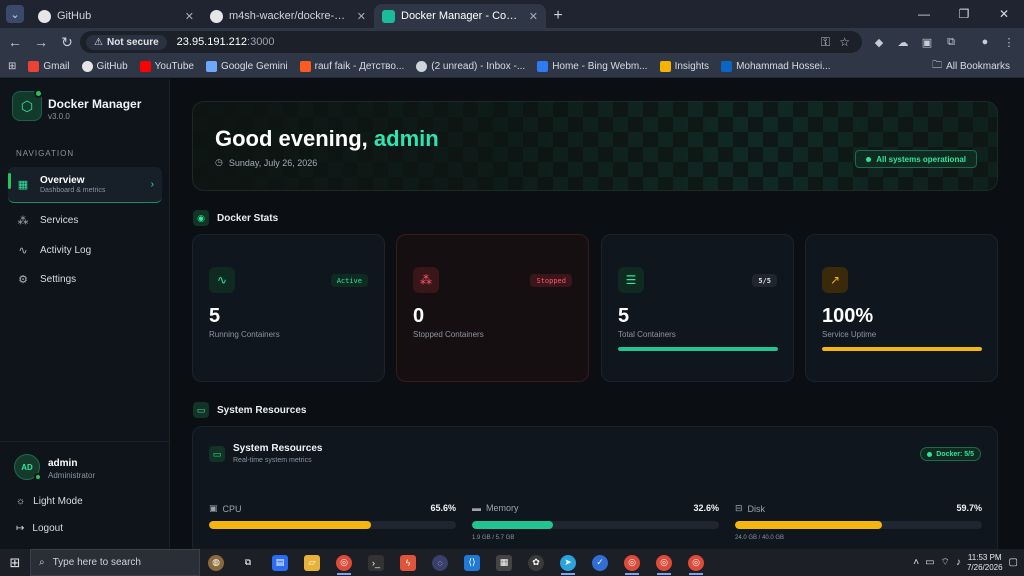 Image resolution: width=1024 pixels, height=576 pixels. I want to click on taskbar-telegram: ➤, so click(568, 562).